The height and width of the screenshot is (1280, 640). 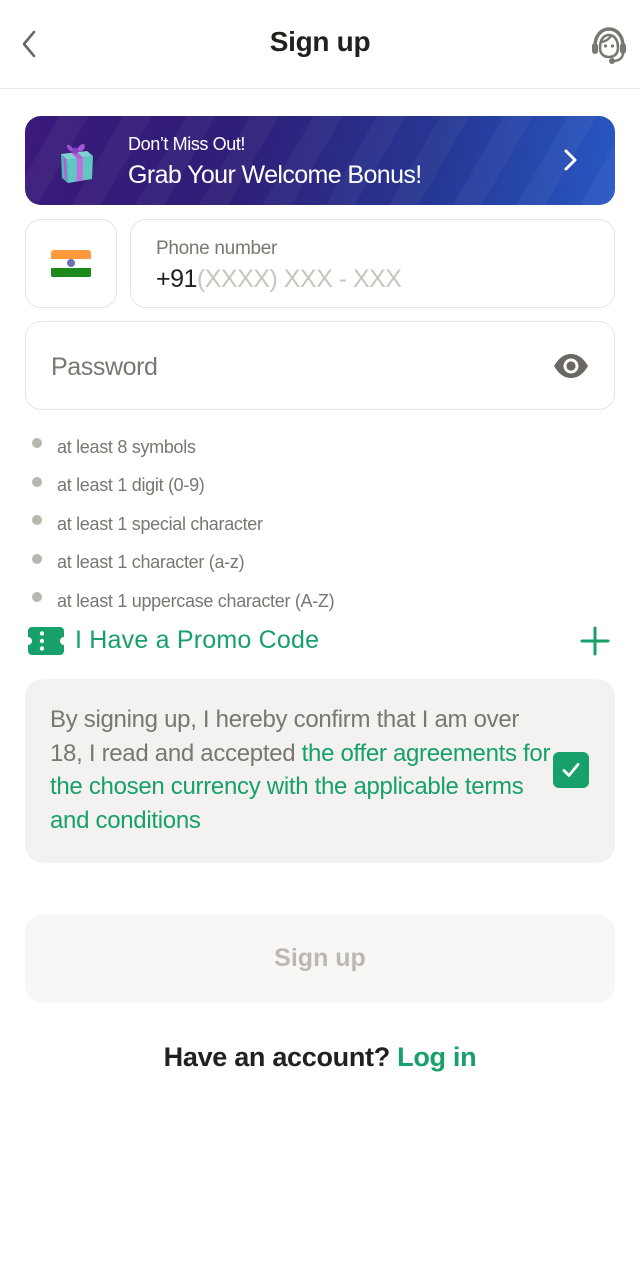 I want to click on password-requirement: at least 1 special character, so click(x=183, y=524).